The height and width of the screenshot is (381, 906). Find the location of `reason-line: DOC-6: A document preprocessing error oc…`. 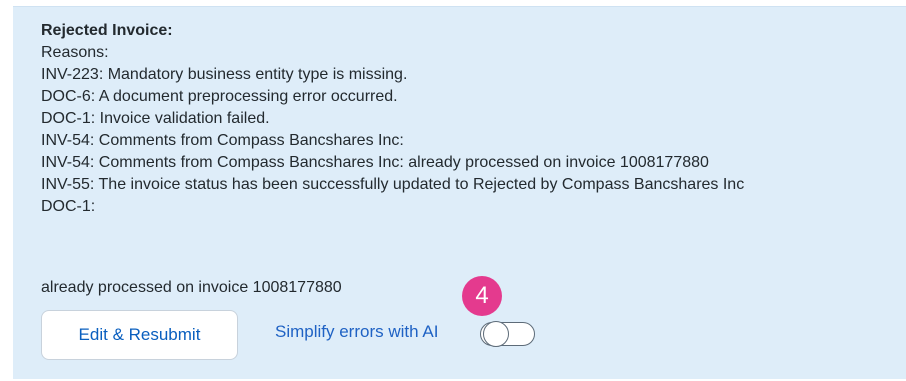

reason-line: DOC-6: A document preprocessing error oc… is located at coordinates (219, 96).